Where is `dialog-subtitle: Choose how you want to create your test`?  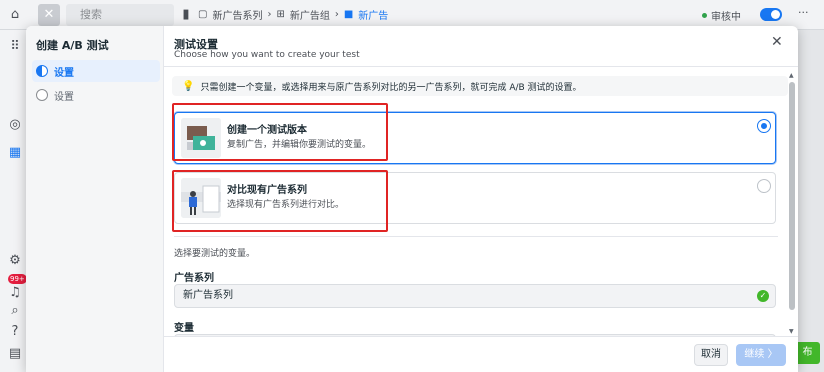
dialog-subtitle: Choose how you want to create your test is located at coordinates (267, 55).